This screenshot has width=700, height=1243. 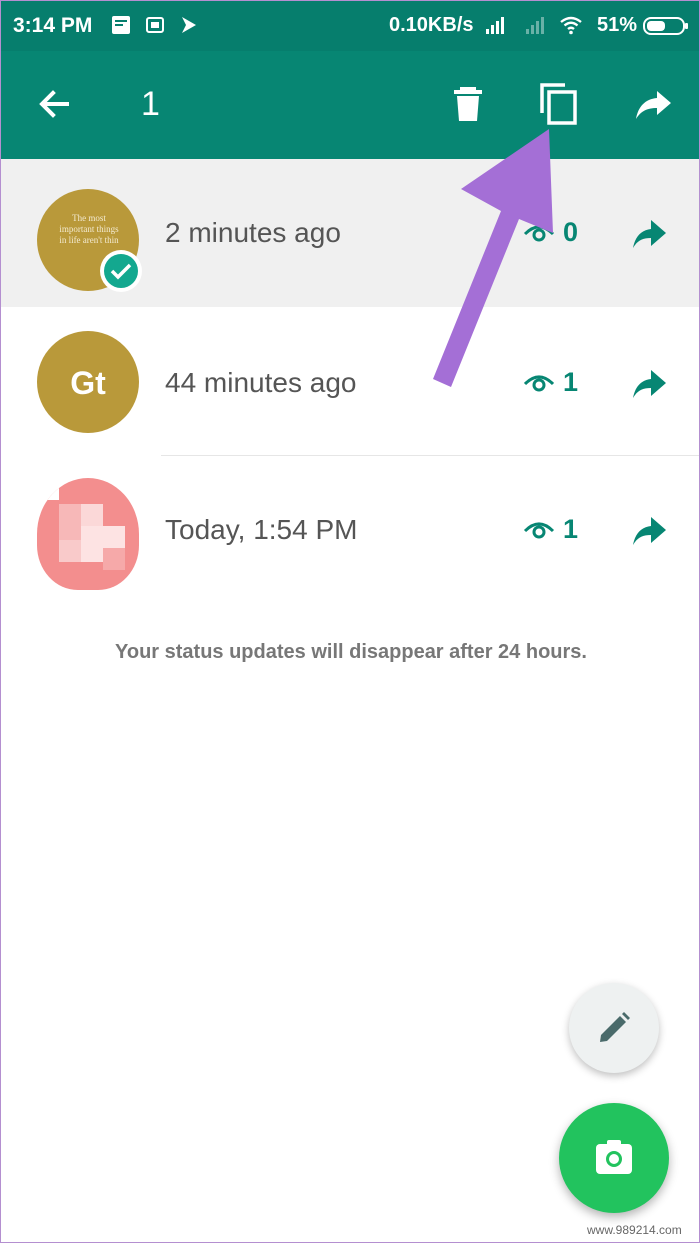 What do you see at coordinates (634, 1230) in the screenshot?
I see `watermark: www.989214.com` at bounding box center [634, 1230].